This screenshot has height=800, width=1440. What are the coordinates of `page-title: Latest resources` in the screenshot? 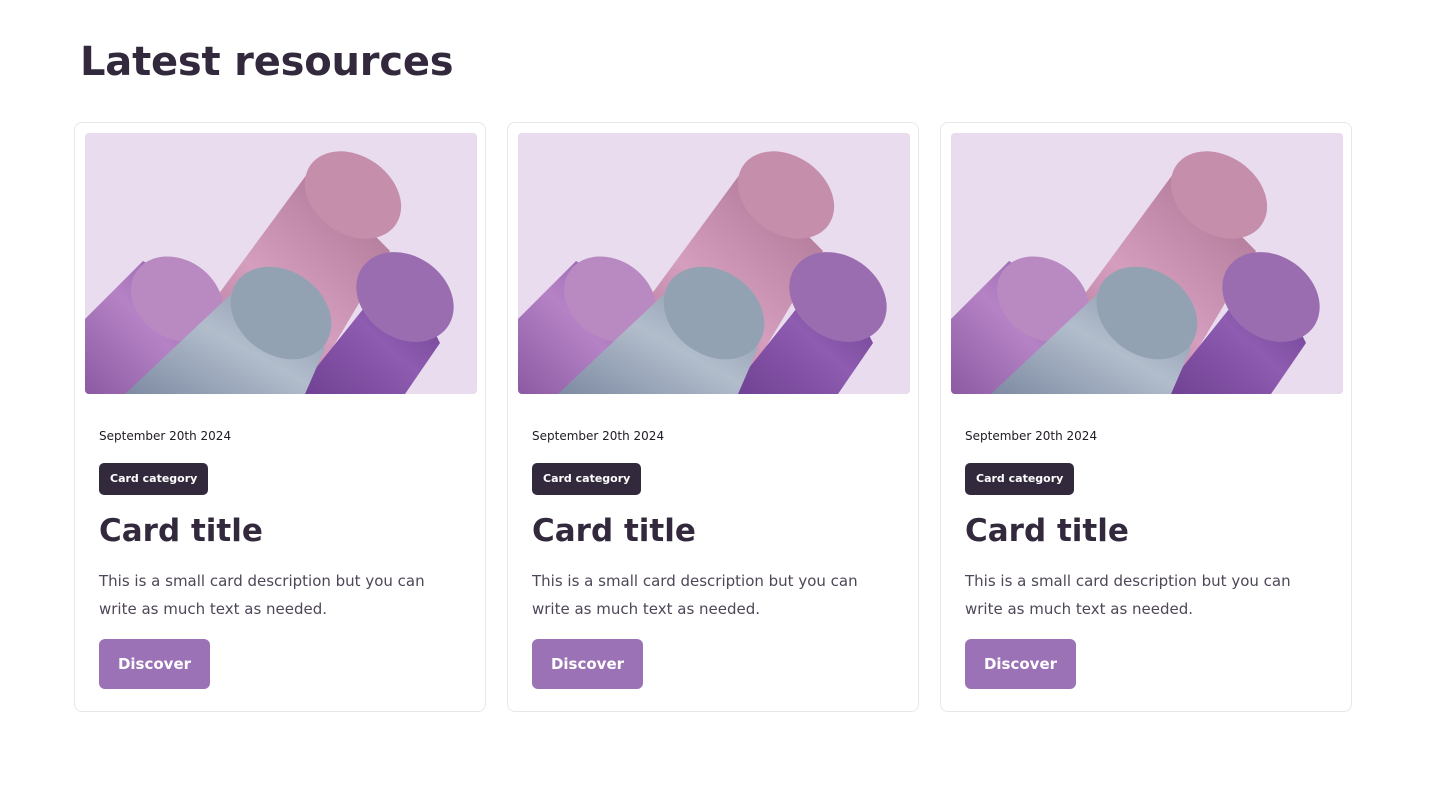 It's located at (267, 62).